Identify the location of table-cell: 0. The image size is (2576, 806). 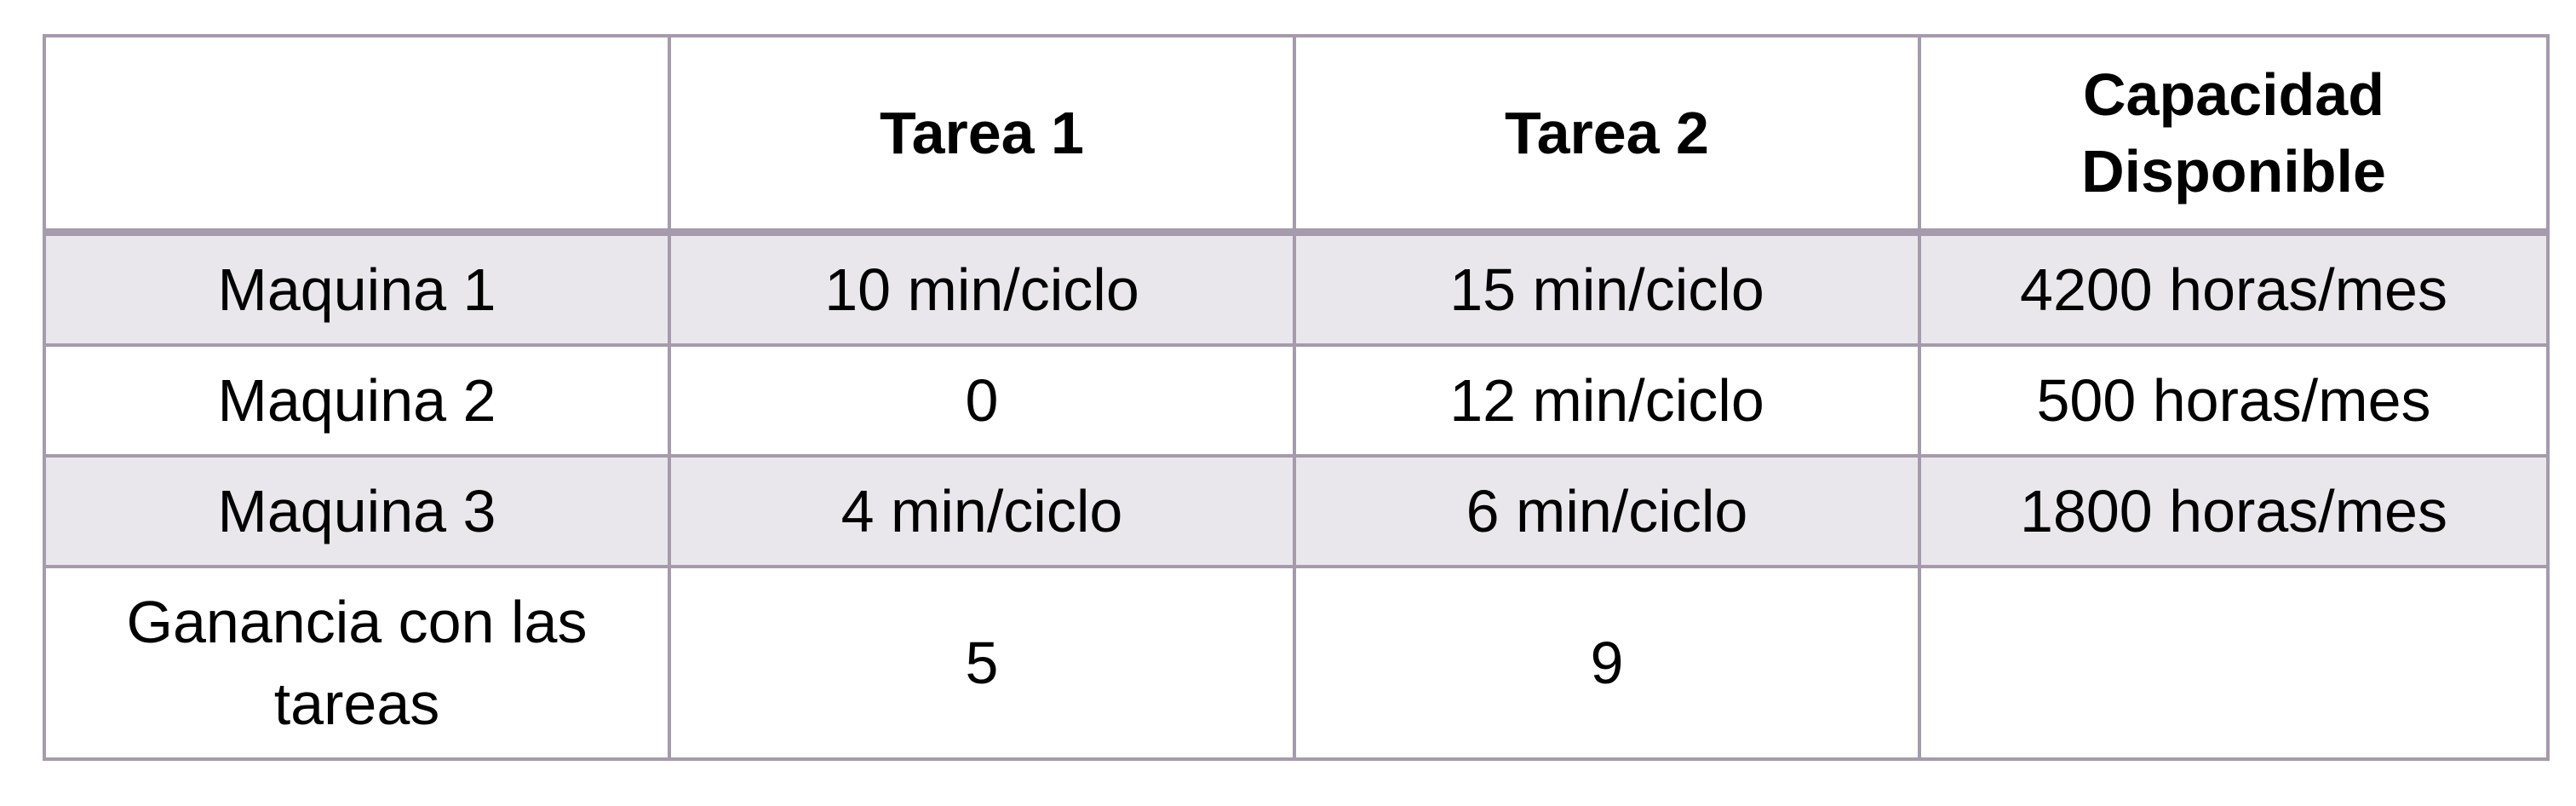
(982, 400).